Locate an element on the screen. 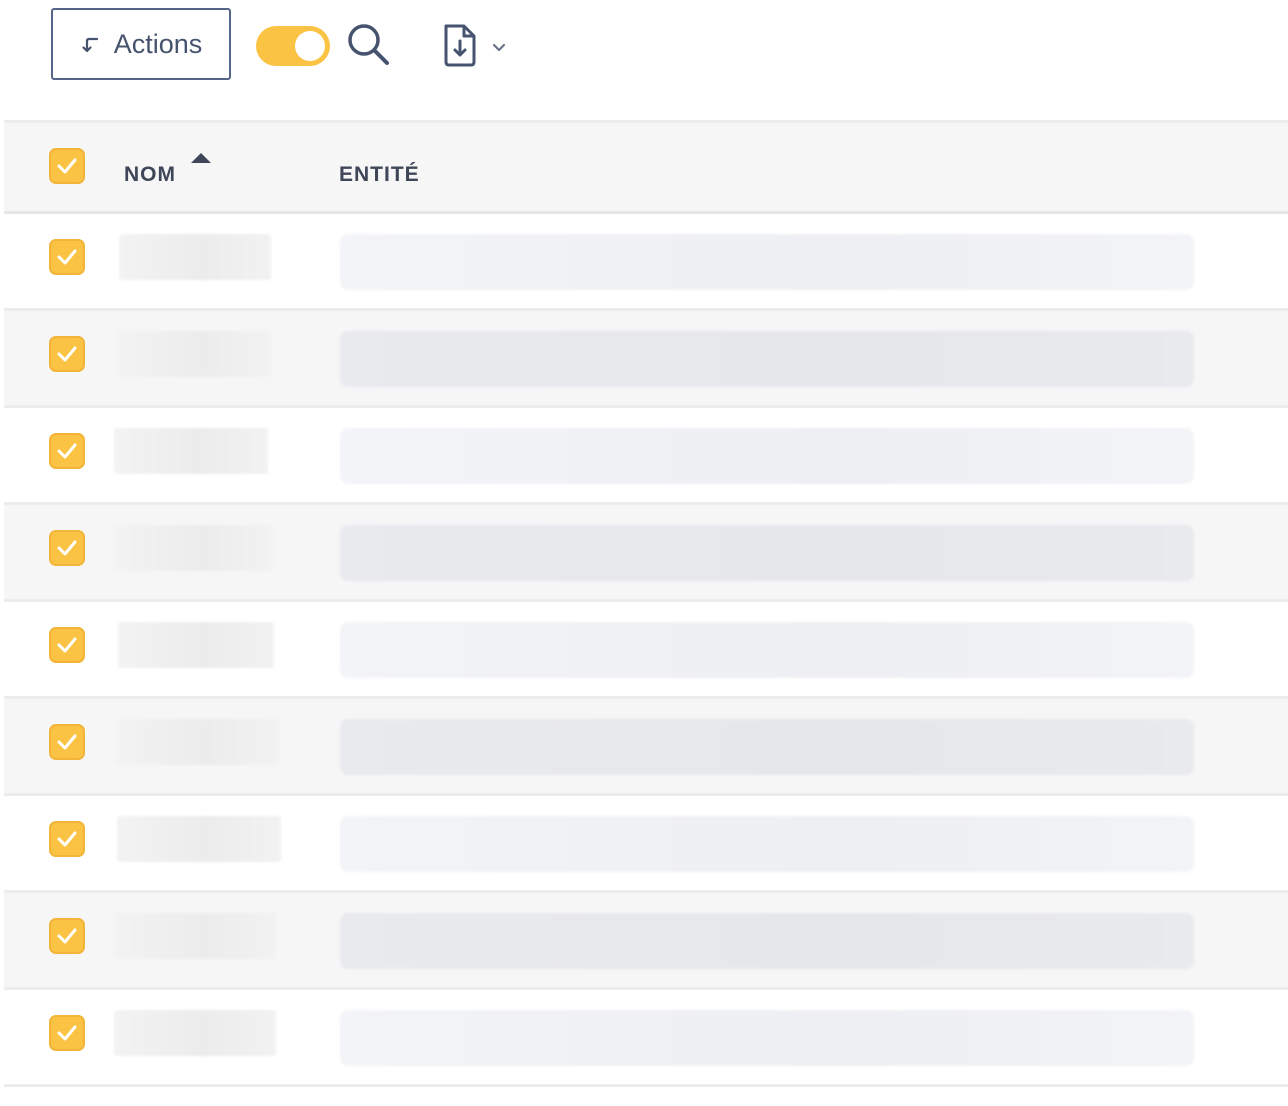  toolbar: Actions is located at coordinates (644, 60).